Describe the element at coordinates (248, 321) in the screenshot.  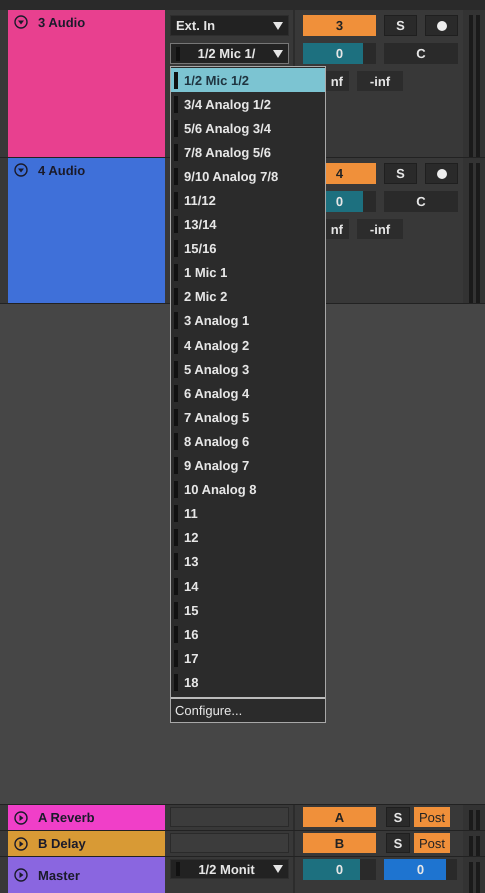
I see `menu-item: 3 Analog 1` at that location.